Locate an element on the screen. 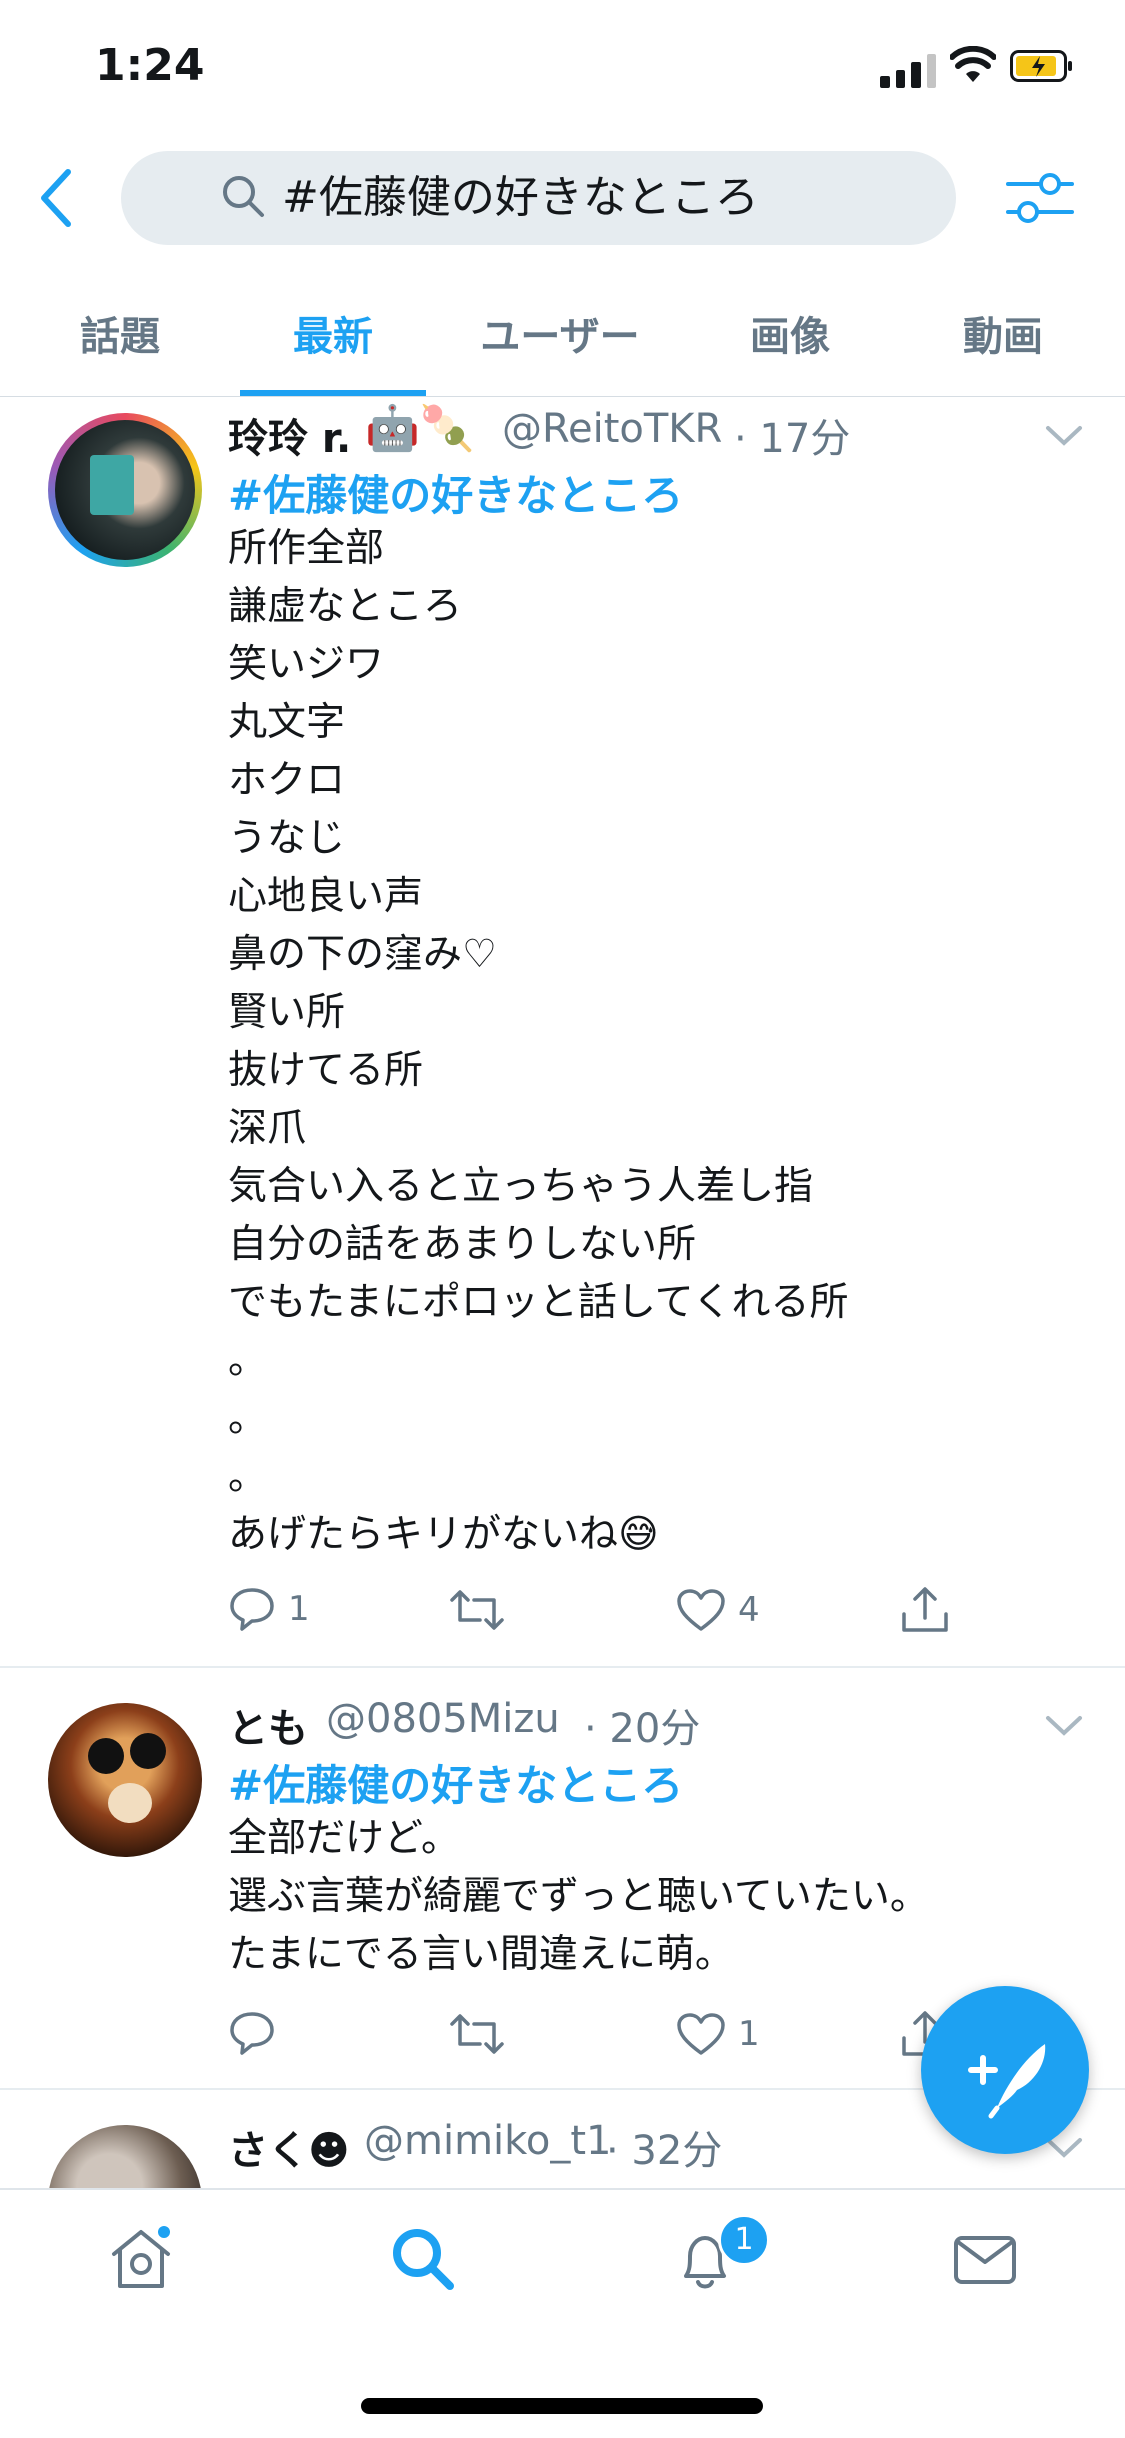 This screenshot has height=2438, width=1125. filter-icon is located at coordinates (1040, 198).